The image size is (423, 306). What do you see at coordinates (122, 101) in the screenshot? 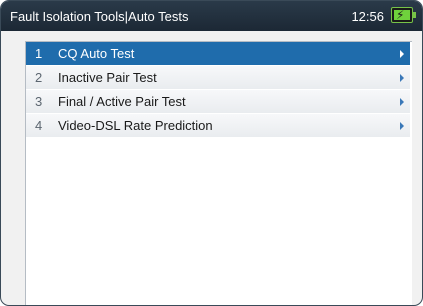
I see `menu-item-label: Final / Active Pair Test` at bounding box center [122, 101].